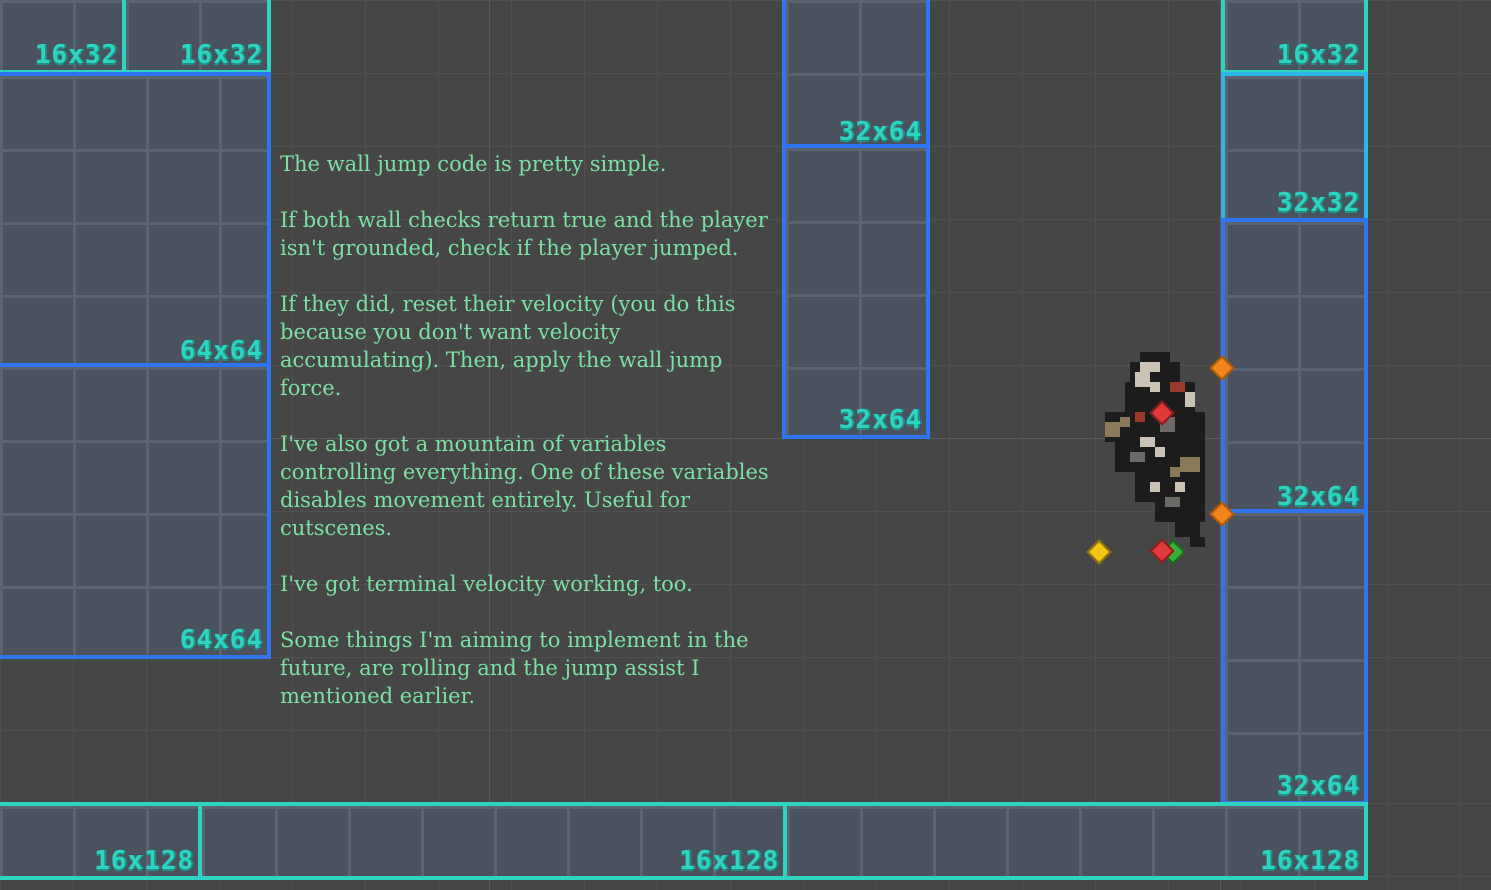 Image resolution: width=1491 pixels, height=890 pixels. What do you see at coordinates (196, 37) in the screenshot?
I see `tile-16x32-top-left-2: 16x32` at bounding box center [196, 37].